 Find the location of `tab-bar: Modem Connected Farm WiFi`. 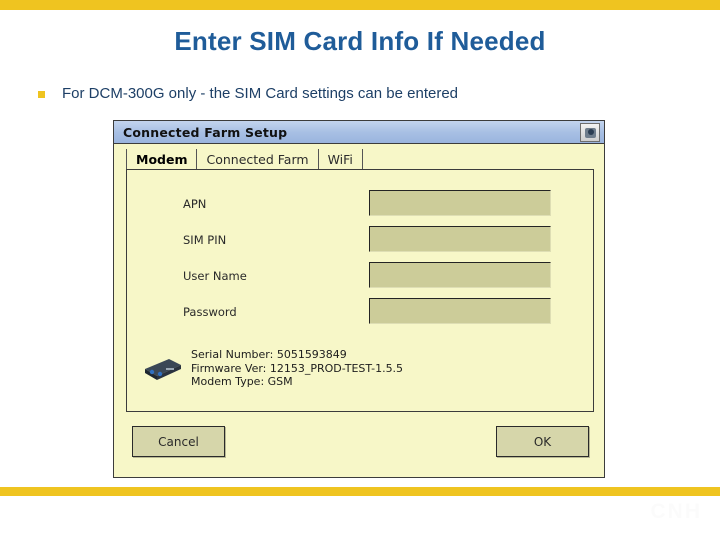

tab-bar: Modem Connected Farm WiFi is located at coordinates (244, 159).